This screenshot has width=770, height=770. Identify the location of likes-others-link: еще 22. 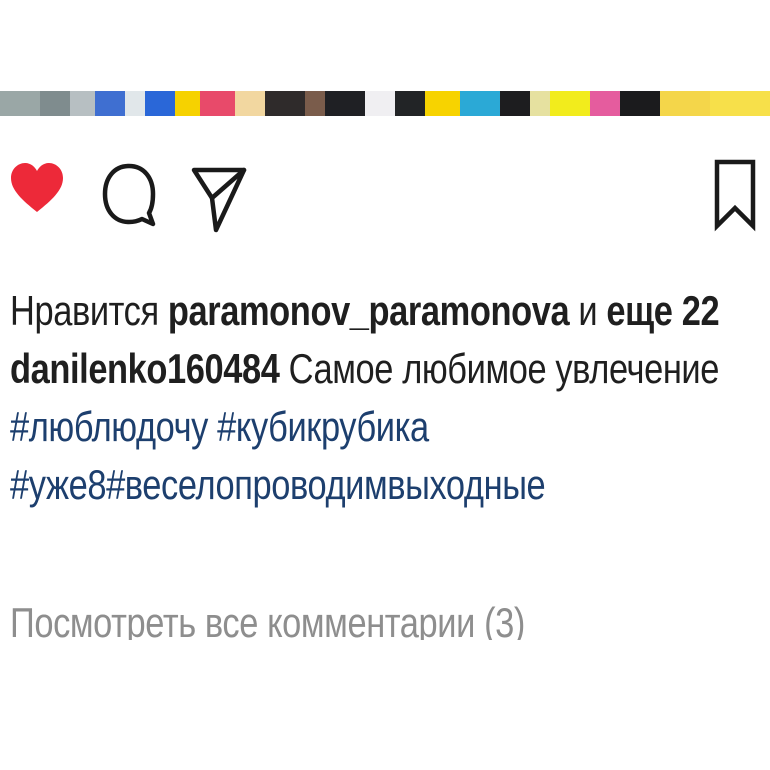
(662, 310).